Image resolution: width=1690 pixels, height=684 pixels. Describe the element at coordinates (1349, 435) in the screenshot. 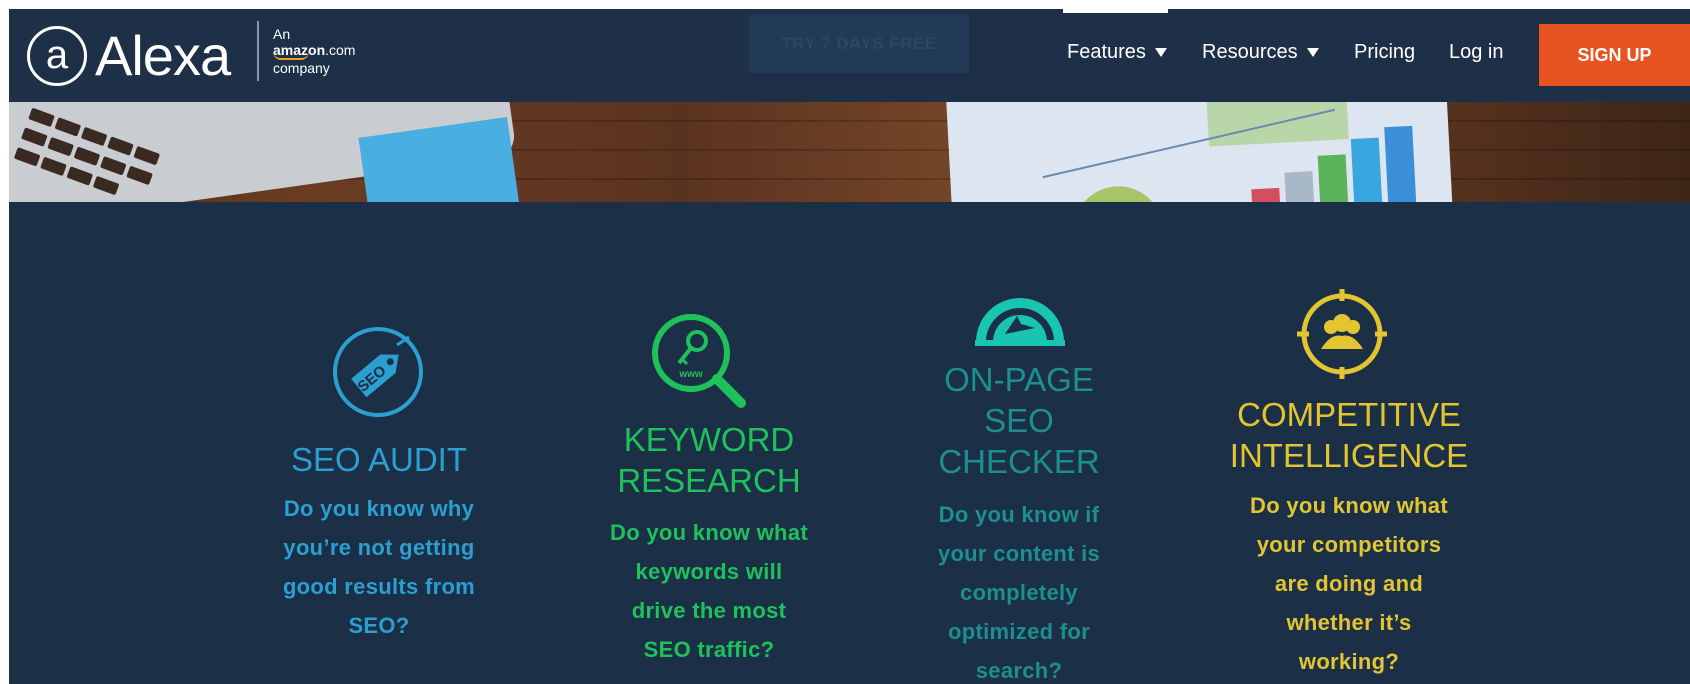

I see `feature-title: COMPETITIVE INTELLIGENCE` at that location.